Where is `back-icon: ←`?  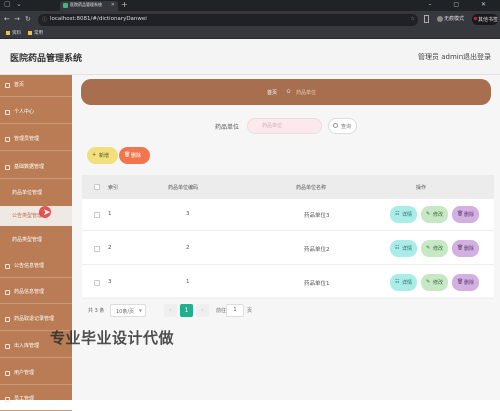
back-icon: ← is located at coordinates (7, 19).